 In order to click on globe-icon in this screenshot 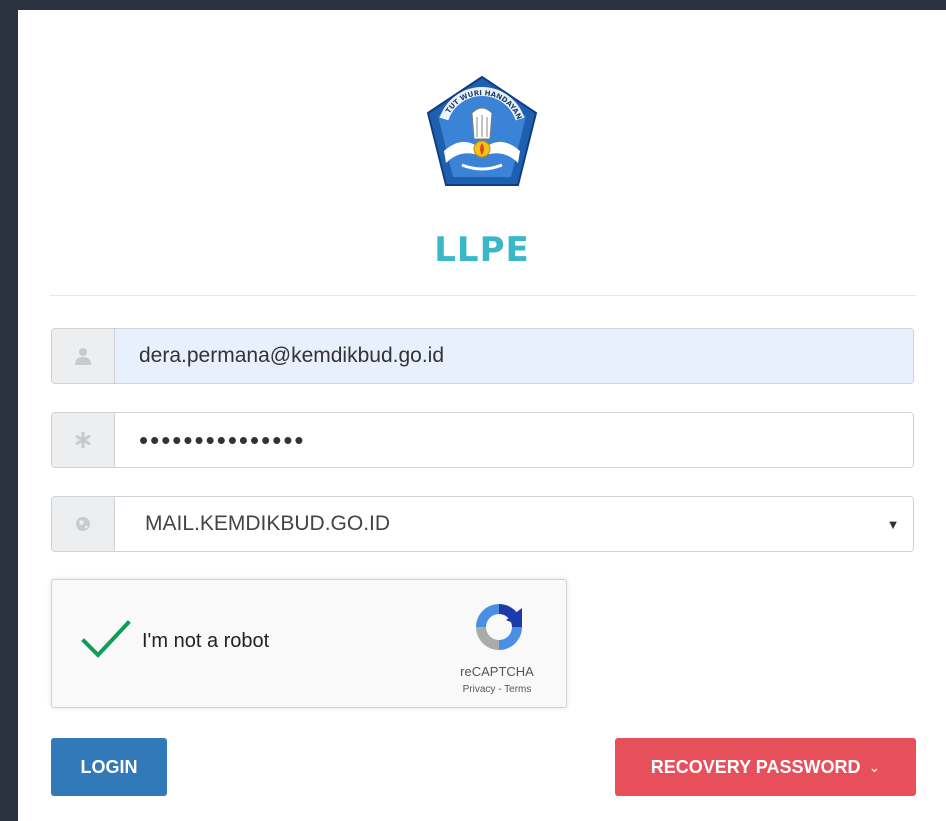, I will do `click(83, 524)`.